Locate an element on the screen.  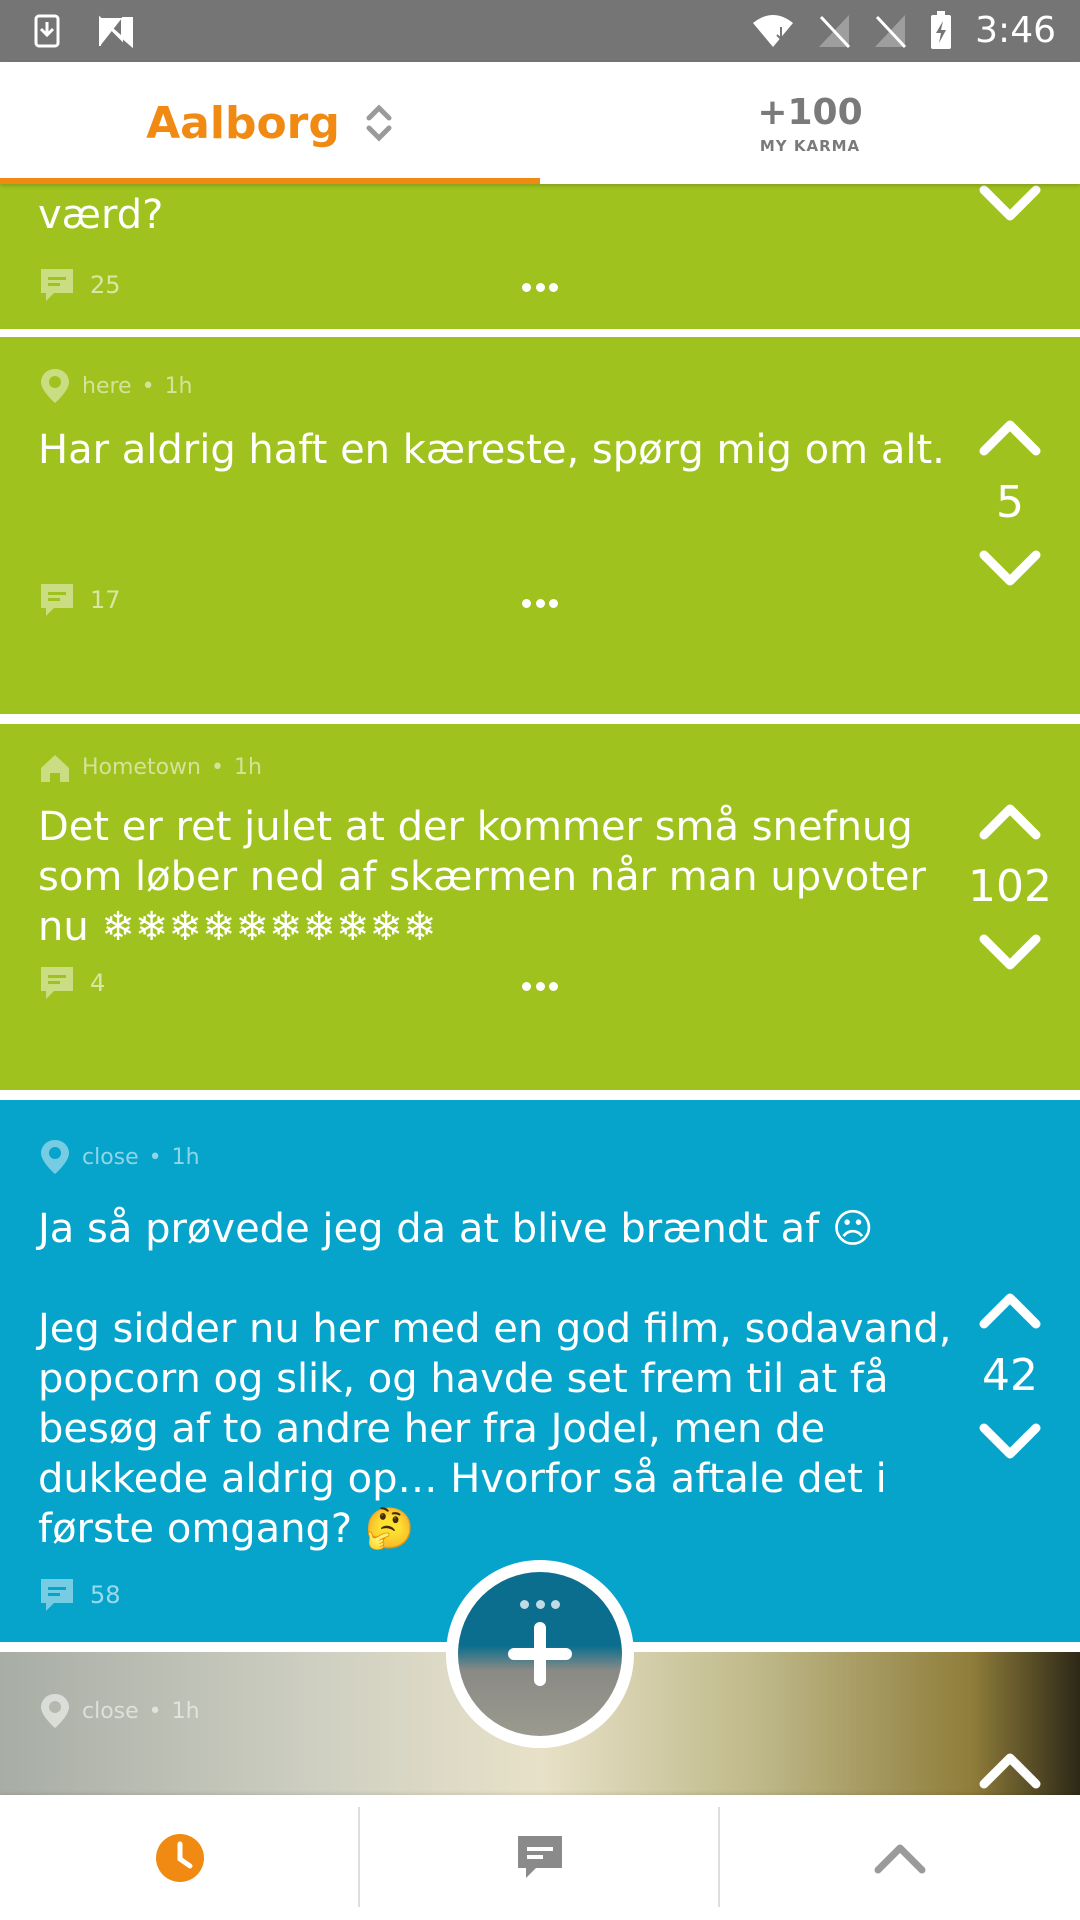
tab-my-karma: +100 MY KARMA is located at coordinates (810, 123).